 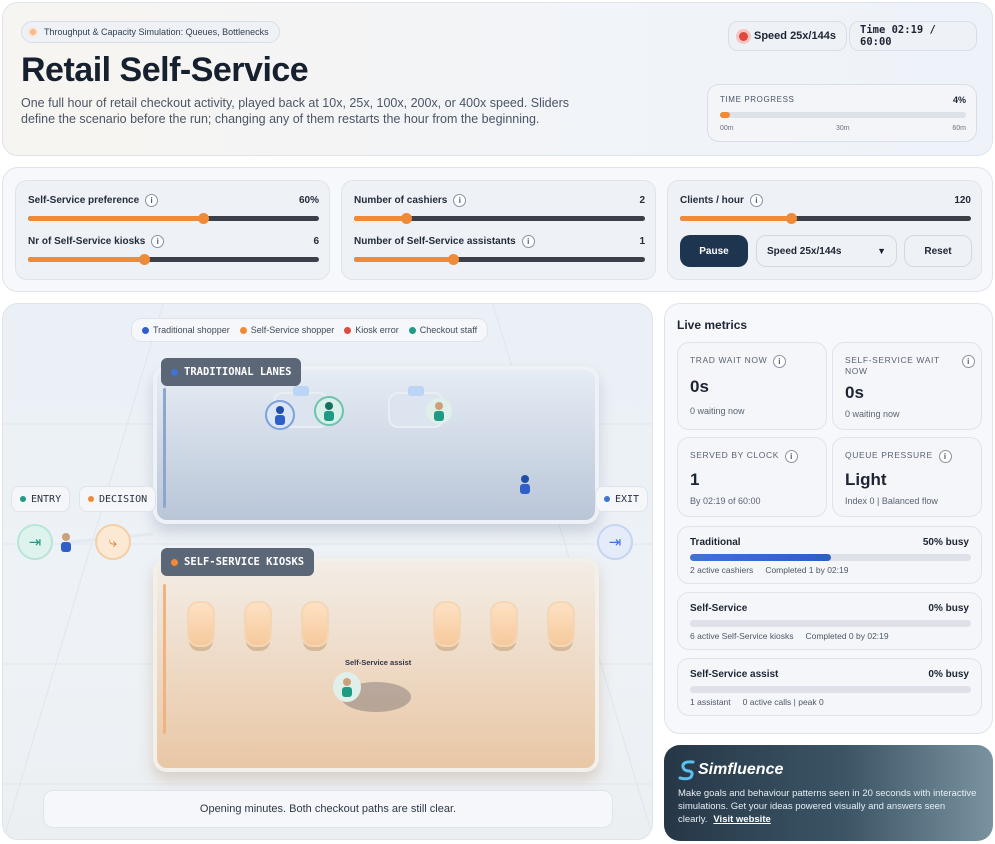 I want to click on decision-label: DECISION, so click(x=118, y=499).